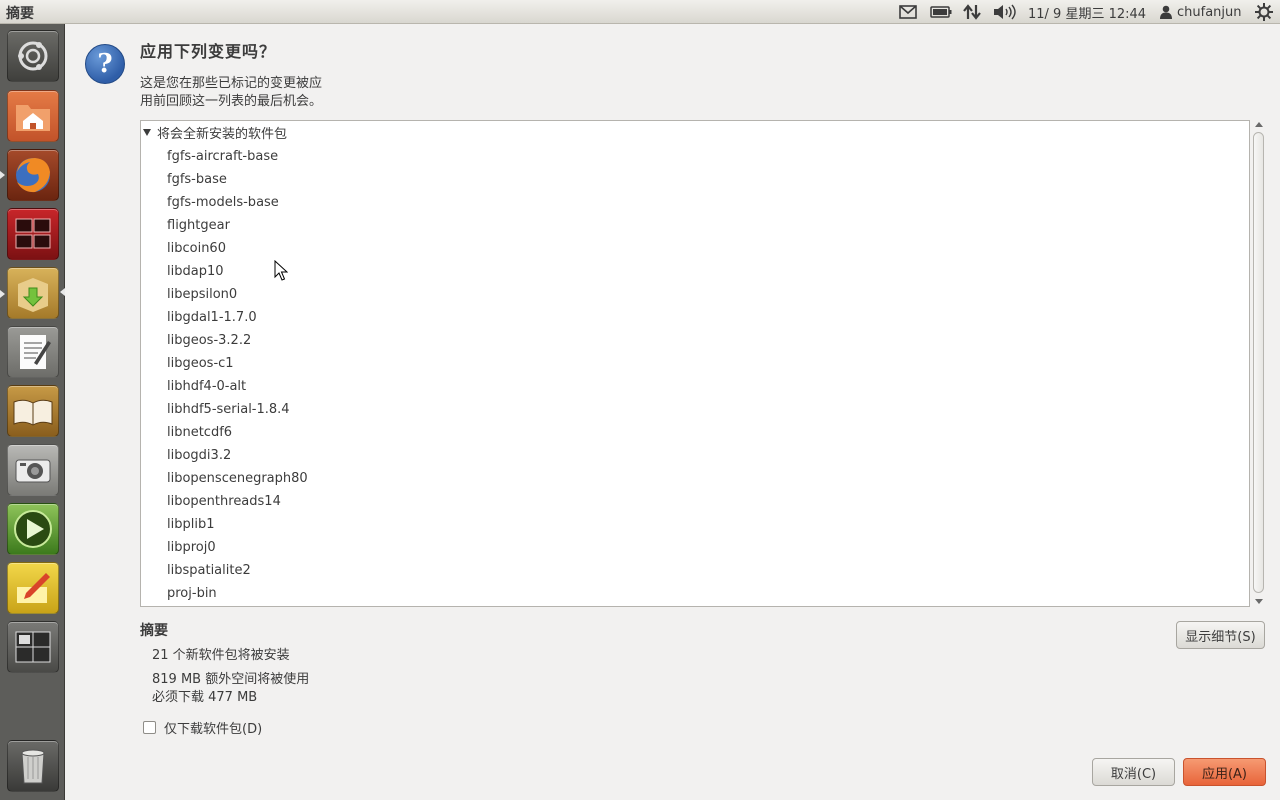 Image resolution: width=1280 pixels, height=800 pixels. I want to click on list-item: libopenscenegraph80, so click(237, 478).